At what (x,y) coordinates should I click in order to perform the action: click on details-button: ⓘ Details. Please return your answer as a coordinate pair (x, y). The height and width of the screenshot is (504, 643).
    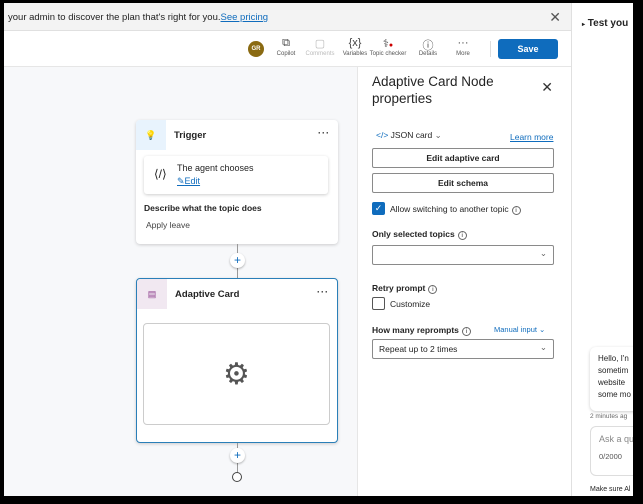
    Looking at the image, I should click on (428, 47).